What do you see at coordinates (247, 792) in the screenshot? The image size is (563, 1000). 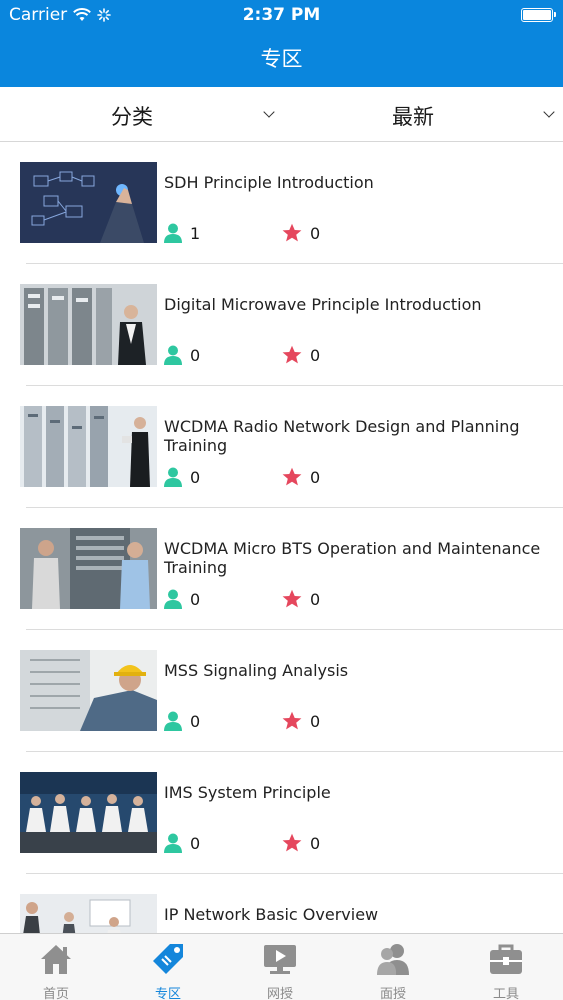 I see `course-title: IMS System Principle` at bounding box center [247, 792].